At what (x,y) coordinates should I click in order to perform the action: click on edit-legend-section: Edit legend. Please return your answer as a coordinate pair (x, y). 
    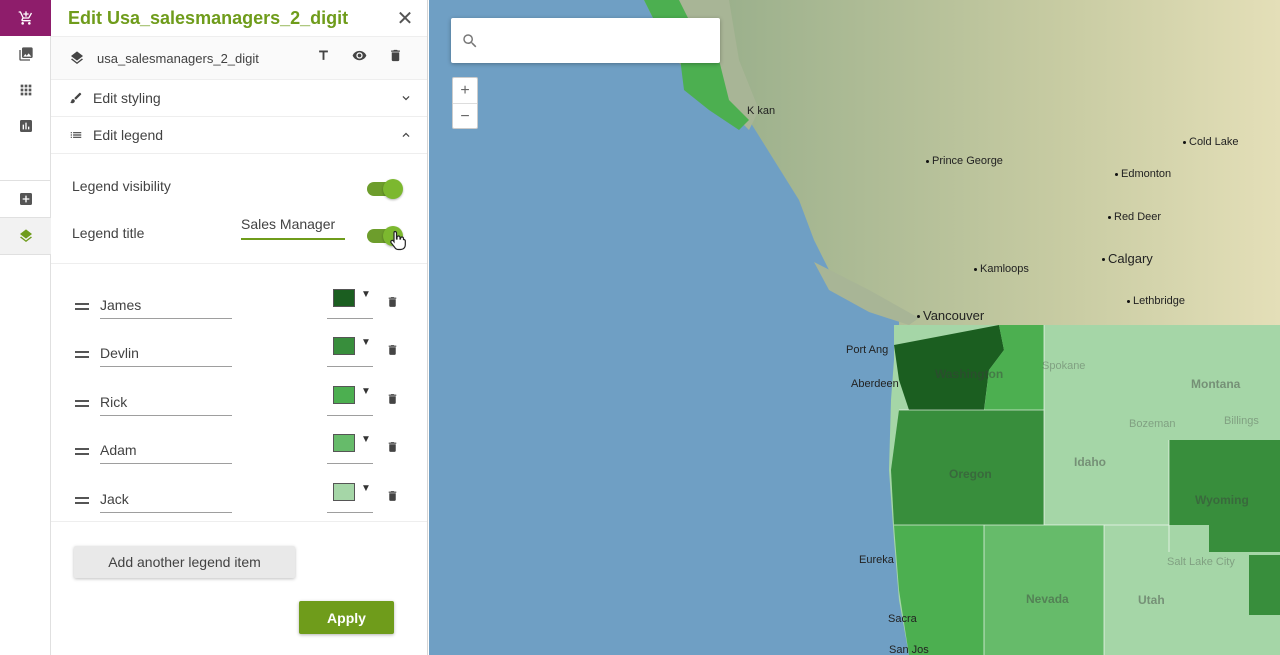
    Looking at the image, I should click on (239, 135).